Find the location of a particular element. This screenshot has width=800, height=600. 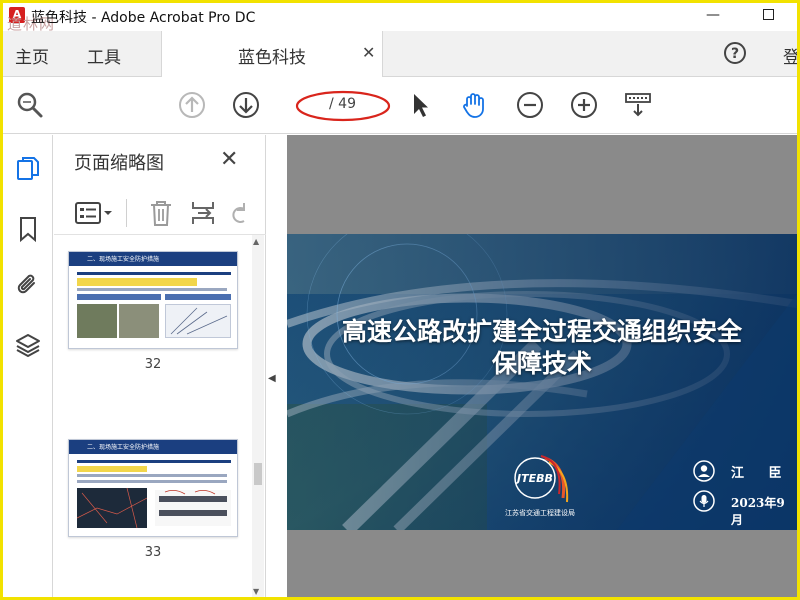

paperclip-icon is located at coordinates (28, 285).